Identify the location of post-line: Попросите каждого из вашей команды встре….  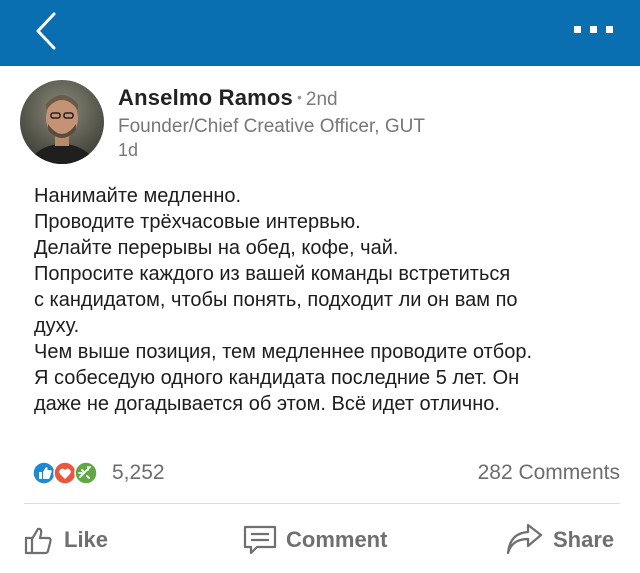
(272, 274).